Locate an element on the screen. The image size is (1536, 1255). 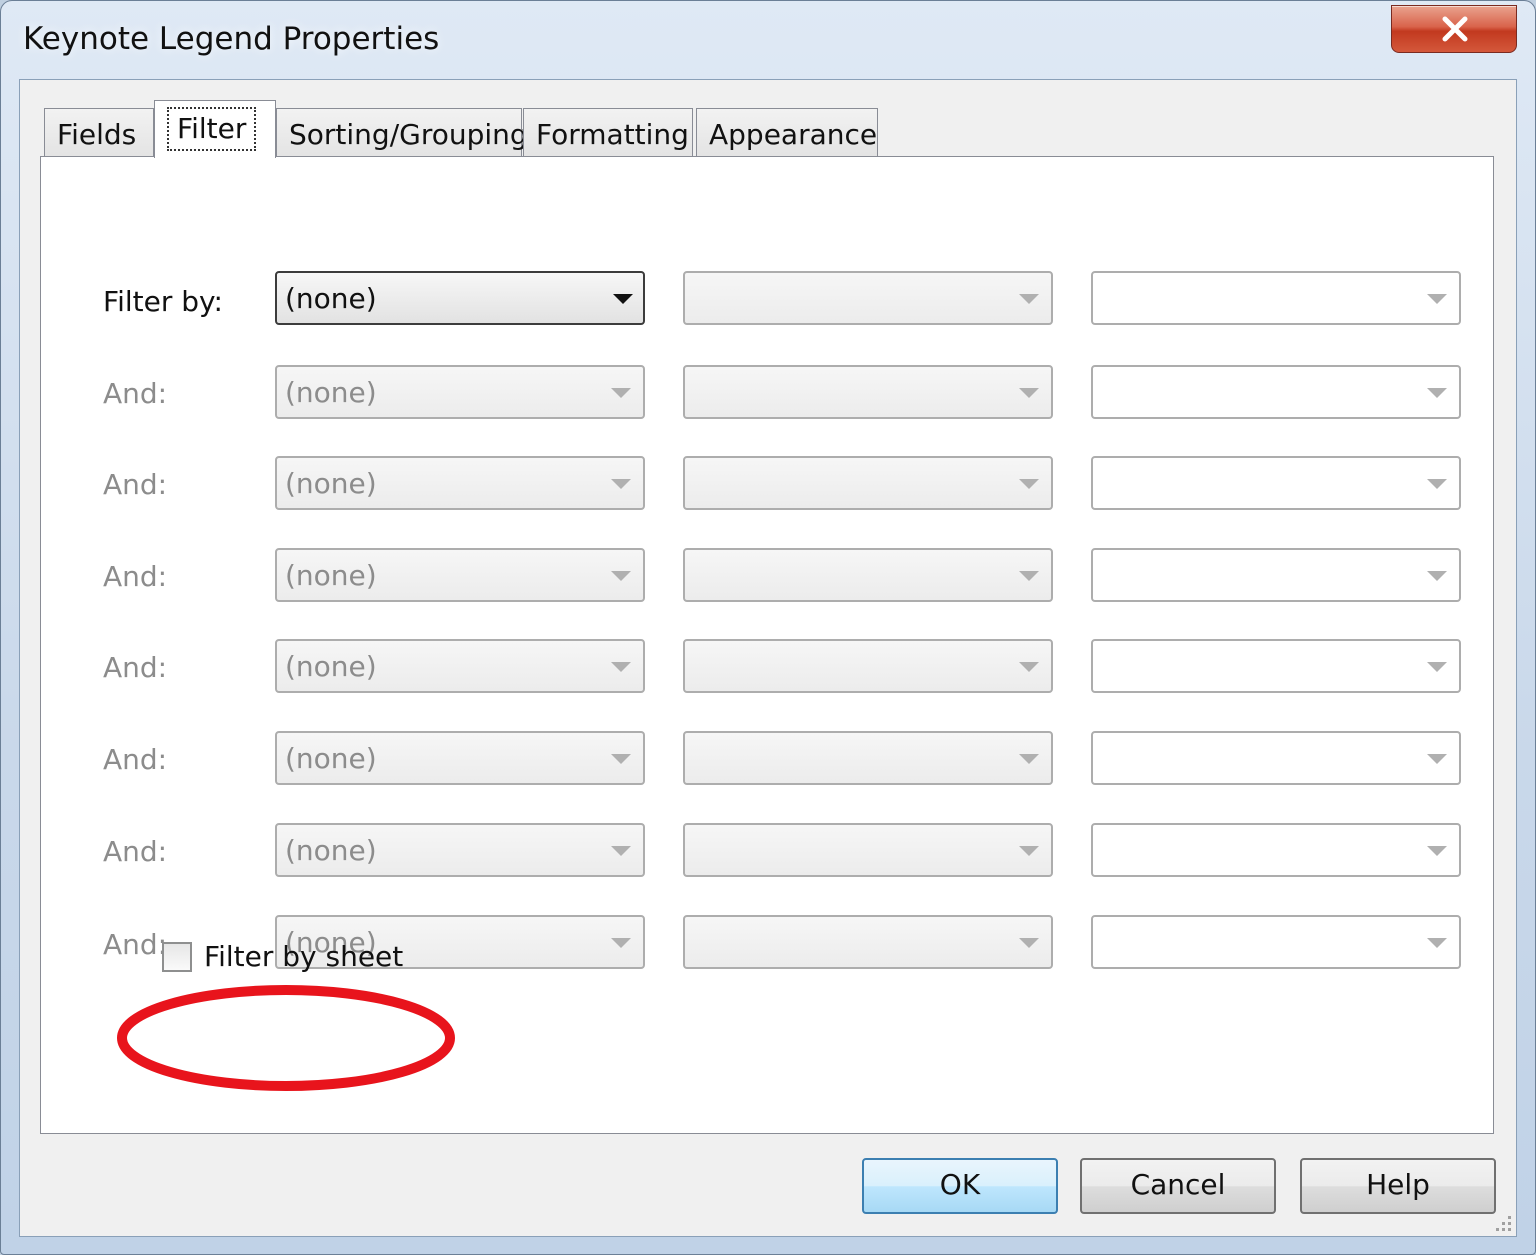
close-icon is located at coordinates (1455, 29).